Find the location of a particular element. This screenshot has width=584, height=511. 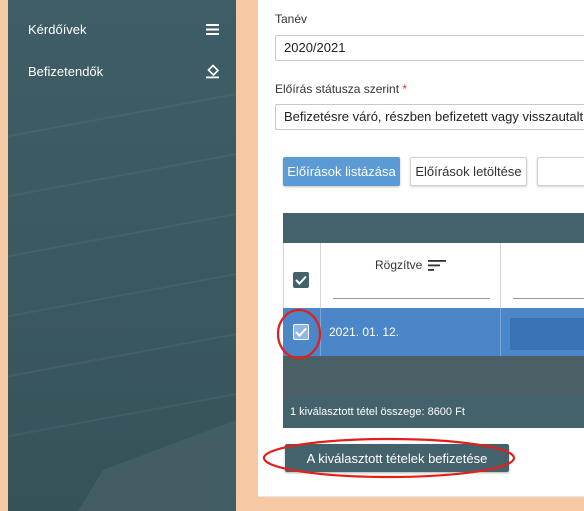

selection-summary: 1 kiválasztott tétel összege: 8600 Ft is located at coordinates (377, 412).